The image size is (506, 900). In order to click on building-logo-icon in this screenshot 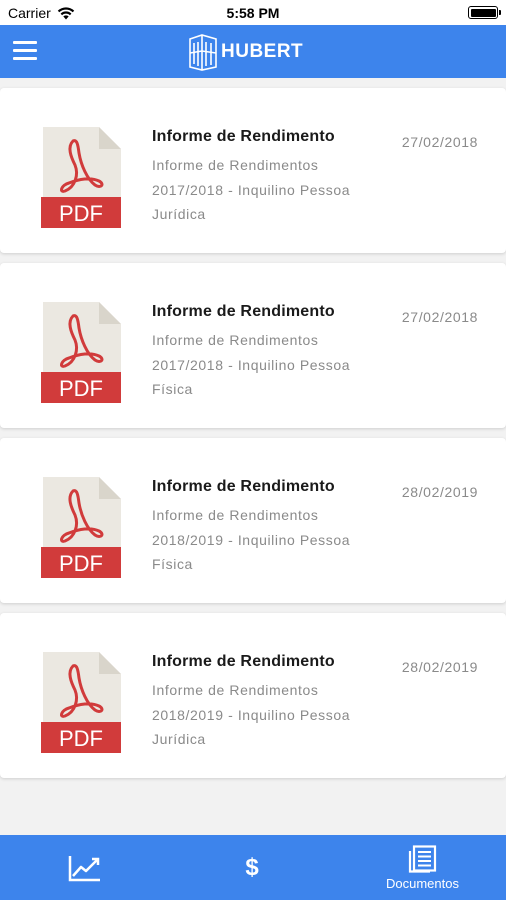, I will do `click(203, 52)`.